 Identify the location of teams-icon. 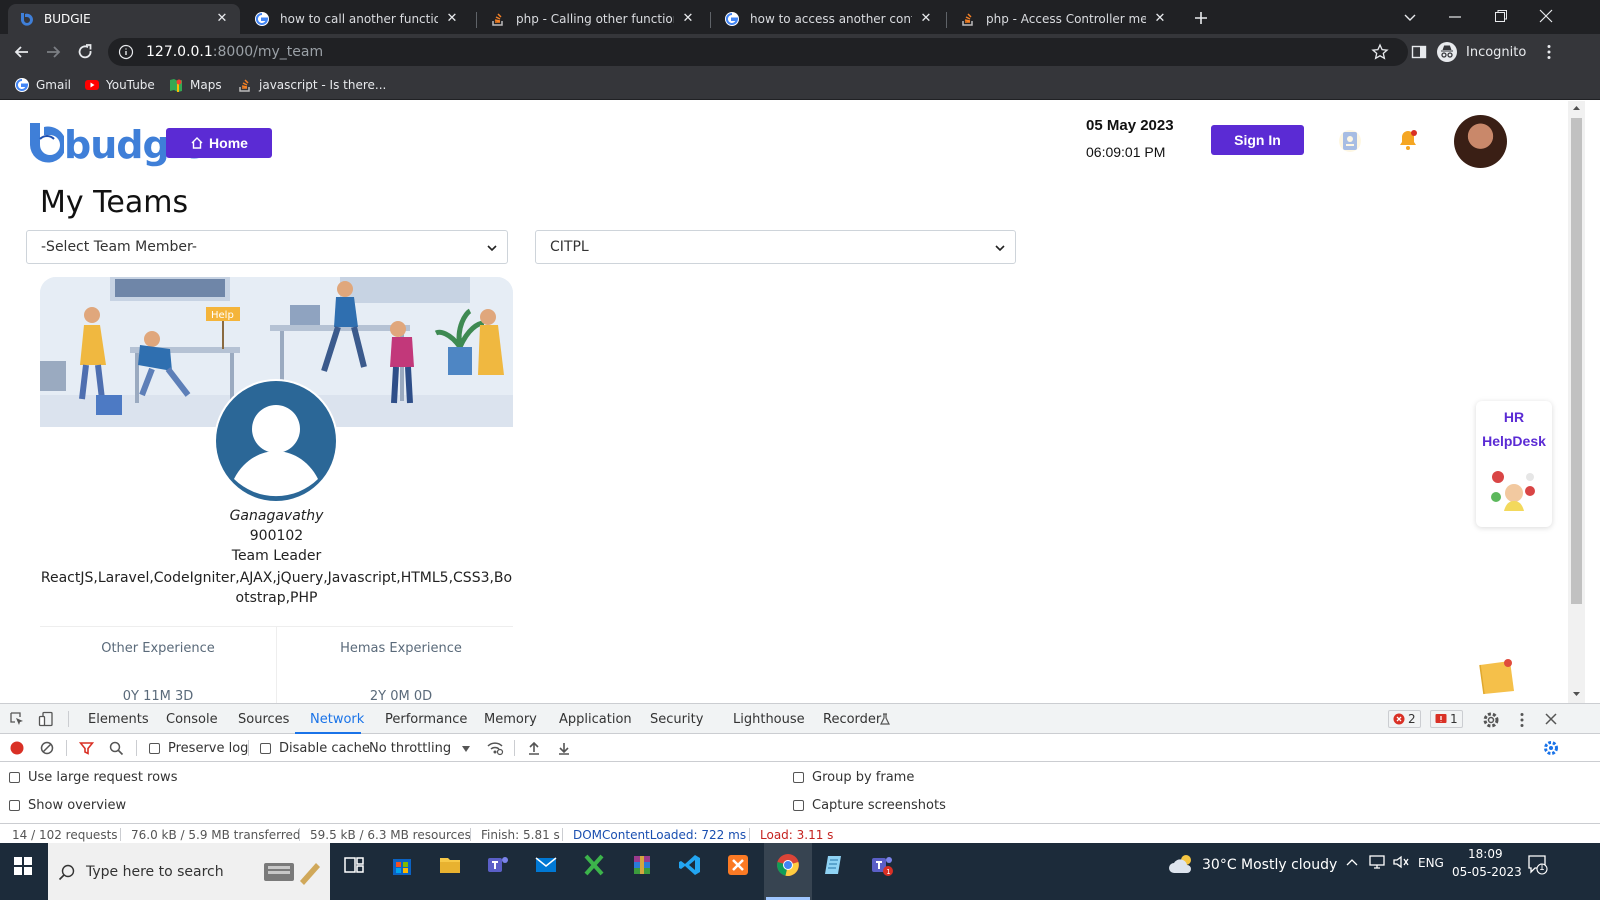
(498, 865).